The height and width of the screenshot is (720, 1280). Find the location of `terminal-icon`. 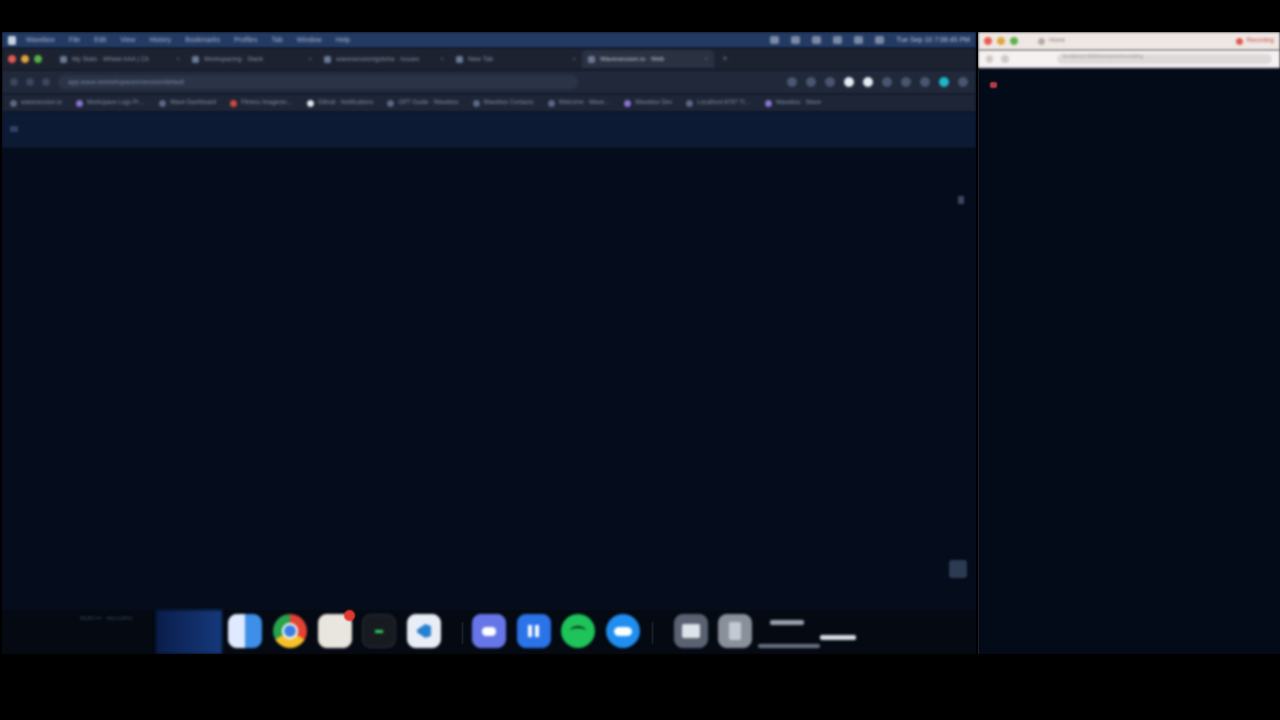

terminal-icon is located at coordinates (379, 631).